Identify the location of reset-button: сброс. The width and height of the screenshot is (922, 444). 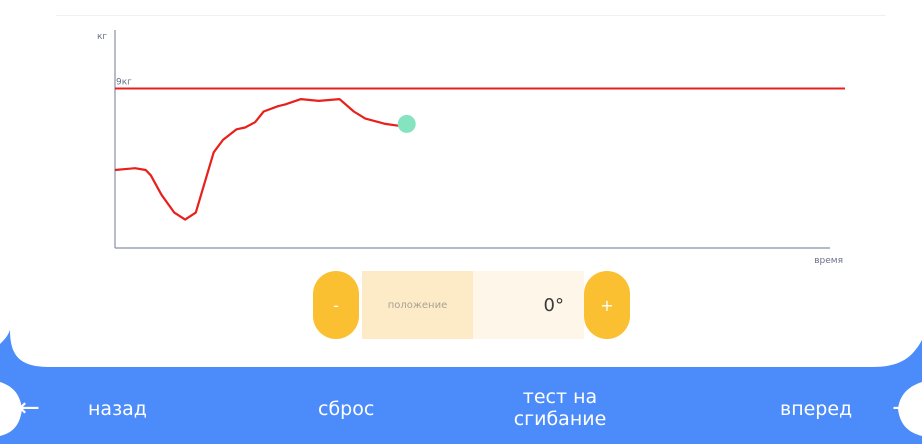
(346, 409).